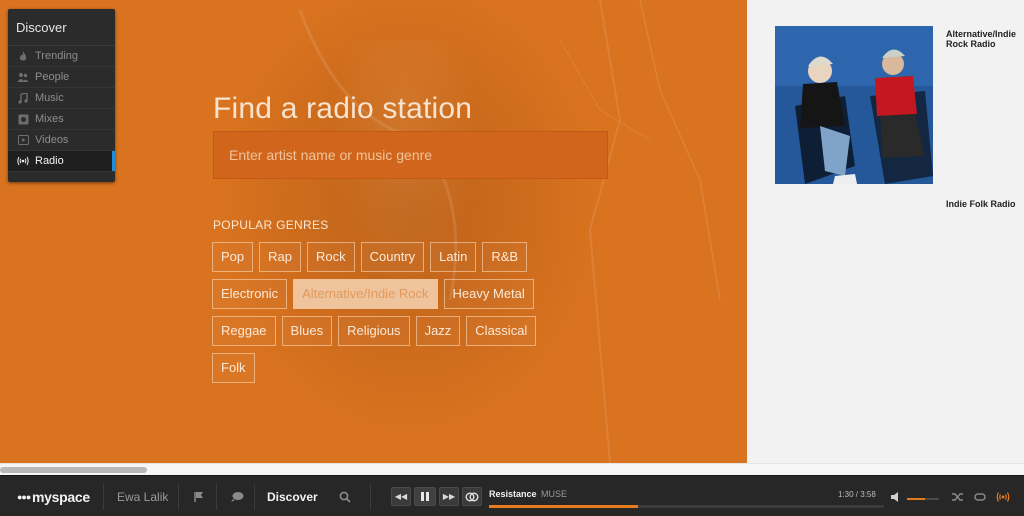 The height and width of the screenshot is (516, 1024). What do you see at coordinates (896, 496) in the screenshot?
I see `volume-icon` at bounding box center [896, 496].